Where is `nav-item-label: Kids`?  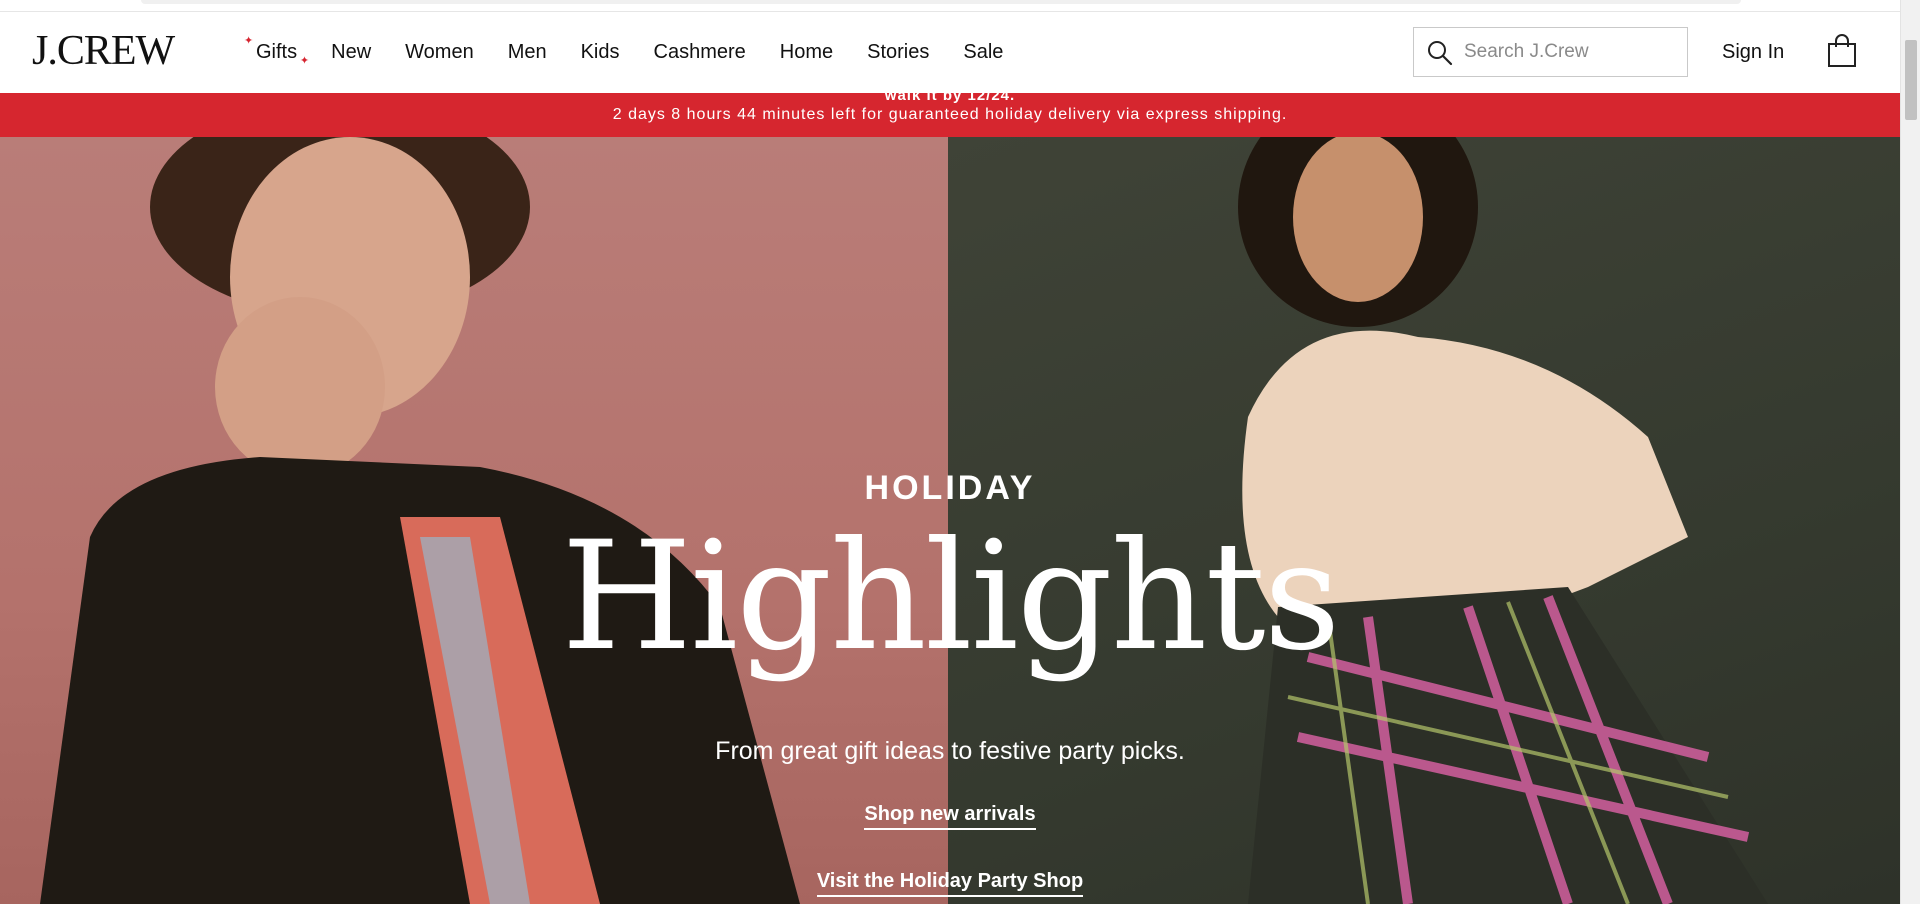
nav-item-label: Kids is located at coordinates (600, 52).